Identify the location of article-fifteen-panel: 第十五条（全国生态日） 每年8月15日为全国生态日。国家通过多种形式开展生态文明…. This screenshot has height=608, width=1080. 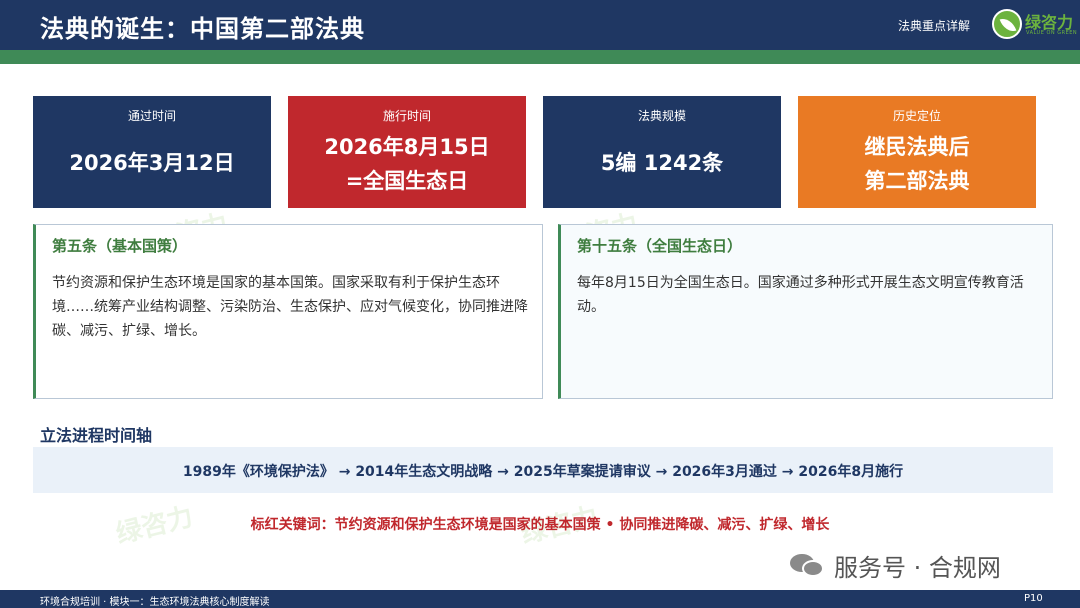
(805, 311).